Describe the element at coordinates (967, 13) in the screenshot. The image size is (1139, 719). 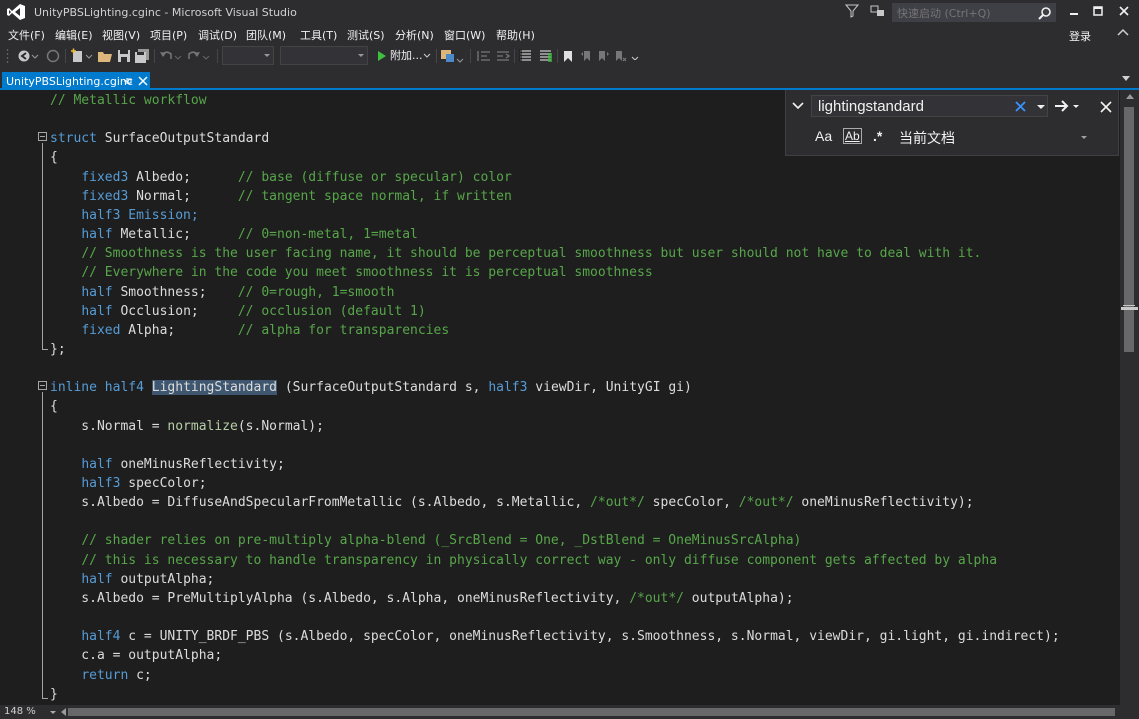
I see `quick-launch-input` at that location.